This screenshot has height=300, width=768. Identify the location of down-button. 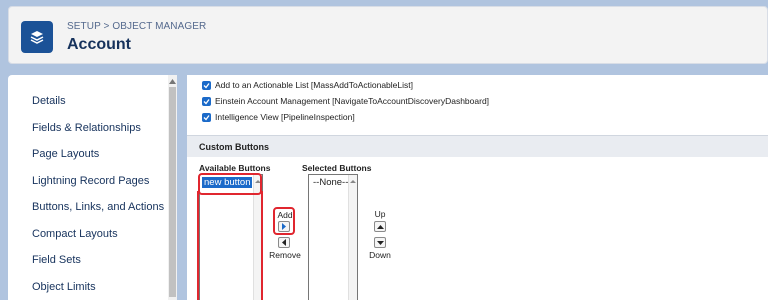
(380, 242).